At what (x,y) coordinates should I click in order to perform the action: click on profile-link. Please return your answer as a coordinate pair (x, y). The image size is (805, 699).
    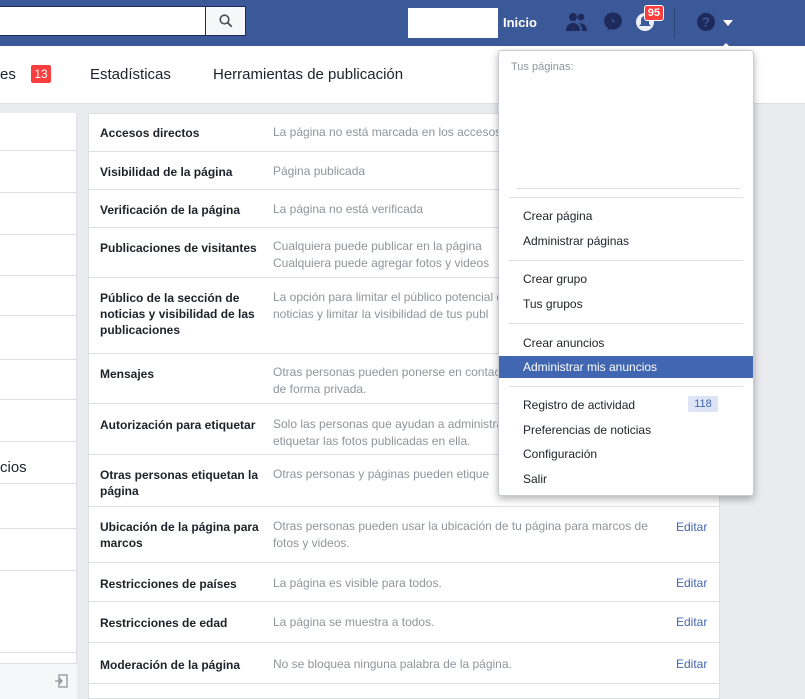
    Looking at the image, I should click on (453, 23).